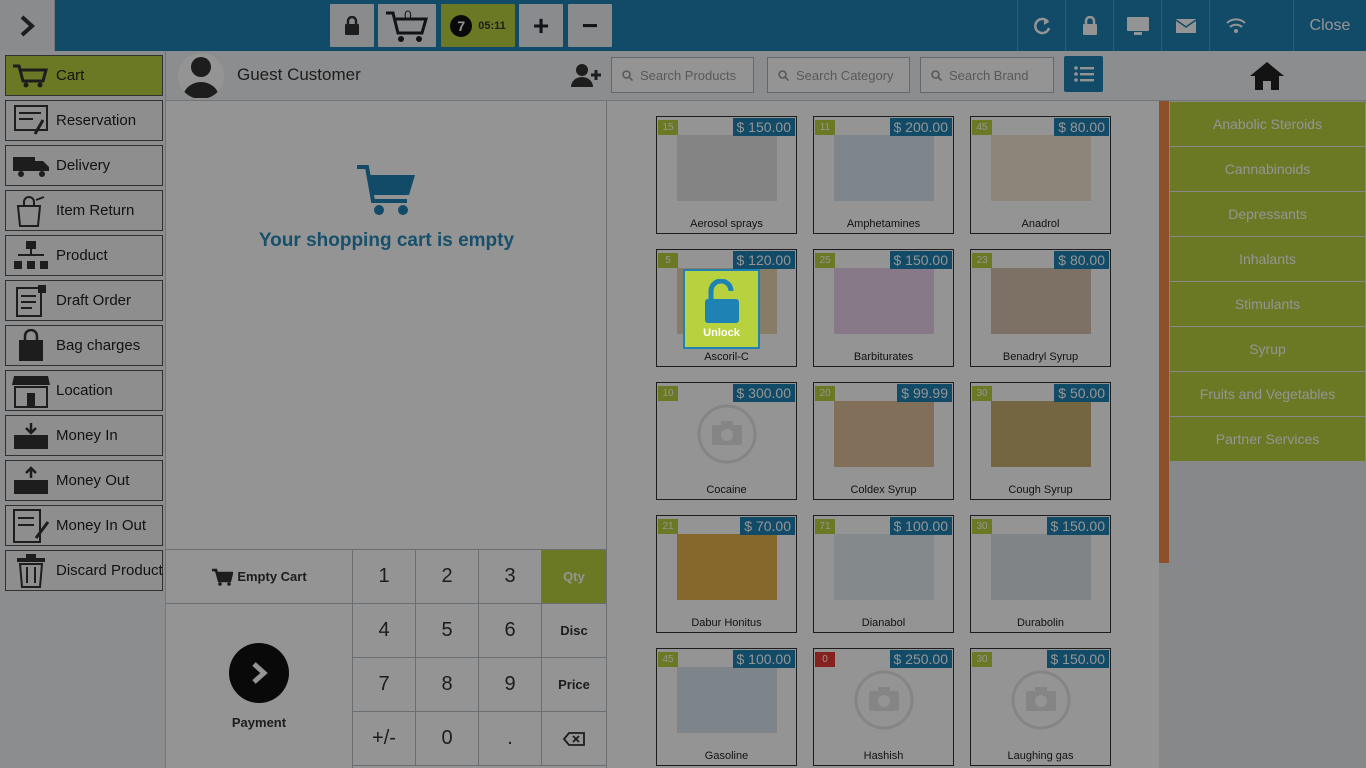 The image size is (1366, 768). What do you see at coordinates (1040, 441) in the screenshot?
I see `product-card: 30 $ 50.00 Cough Syrup` at bounding box center [1040, 441].